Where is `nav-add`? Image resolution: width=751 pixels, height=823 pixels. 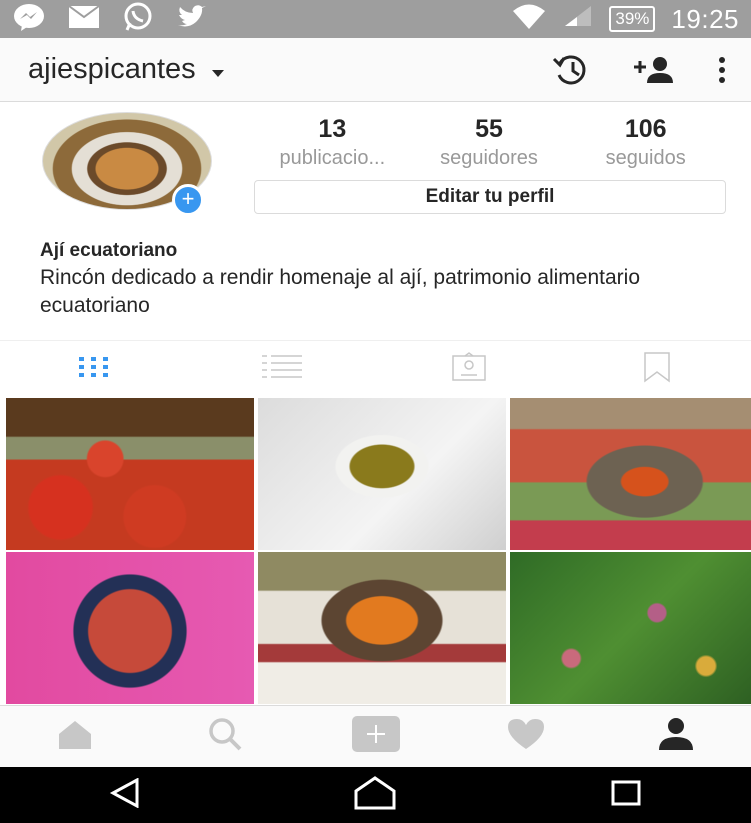 nav-add is located at coordinates (375, 736).